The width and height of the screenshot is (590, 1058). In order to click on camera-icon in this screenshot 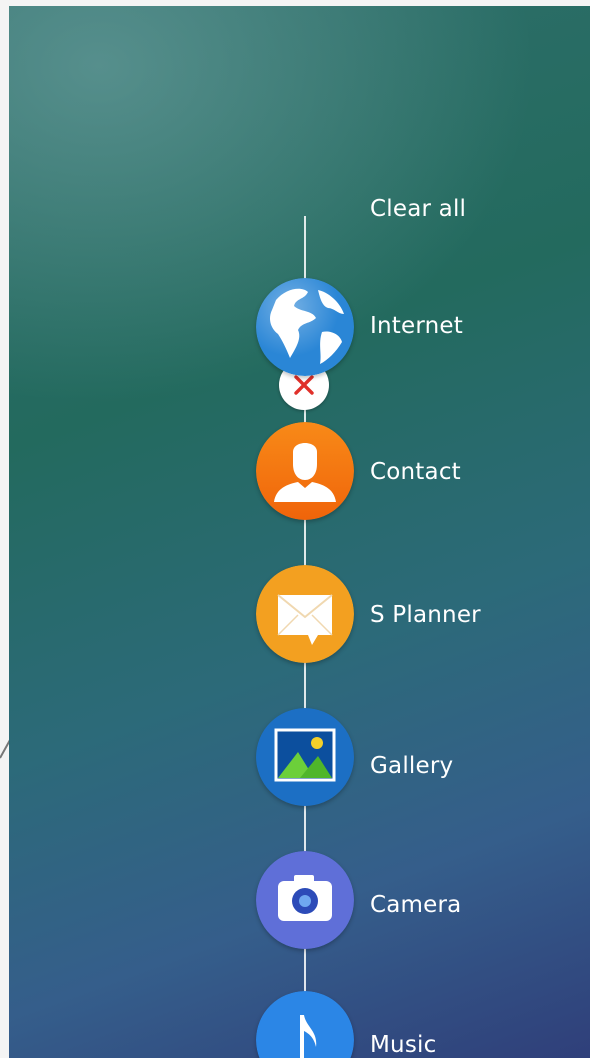, I will do `click(305, 900)`.